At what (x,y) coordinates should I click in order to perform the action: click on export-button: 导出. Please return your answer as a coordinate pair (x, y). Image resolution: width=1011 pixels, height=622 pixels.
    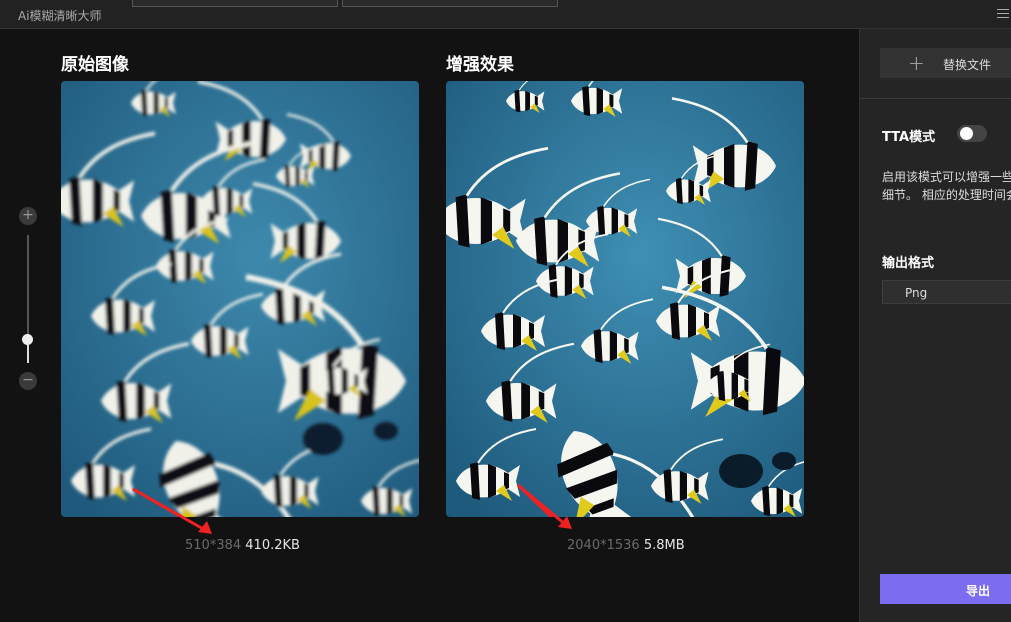
    Looking at the image, I should click on (945, 589).